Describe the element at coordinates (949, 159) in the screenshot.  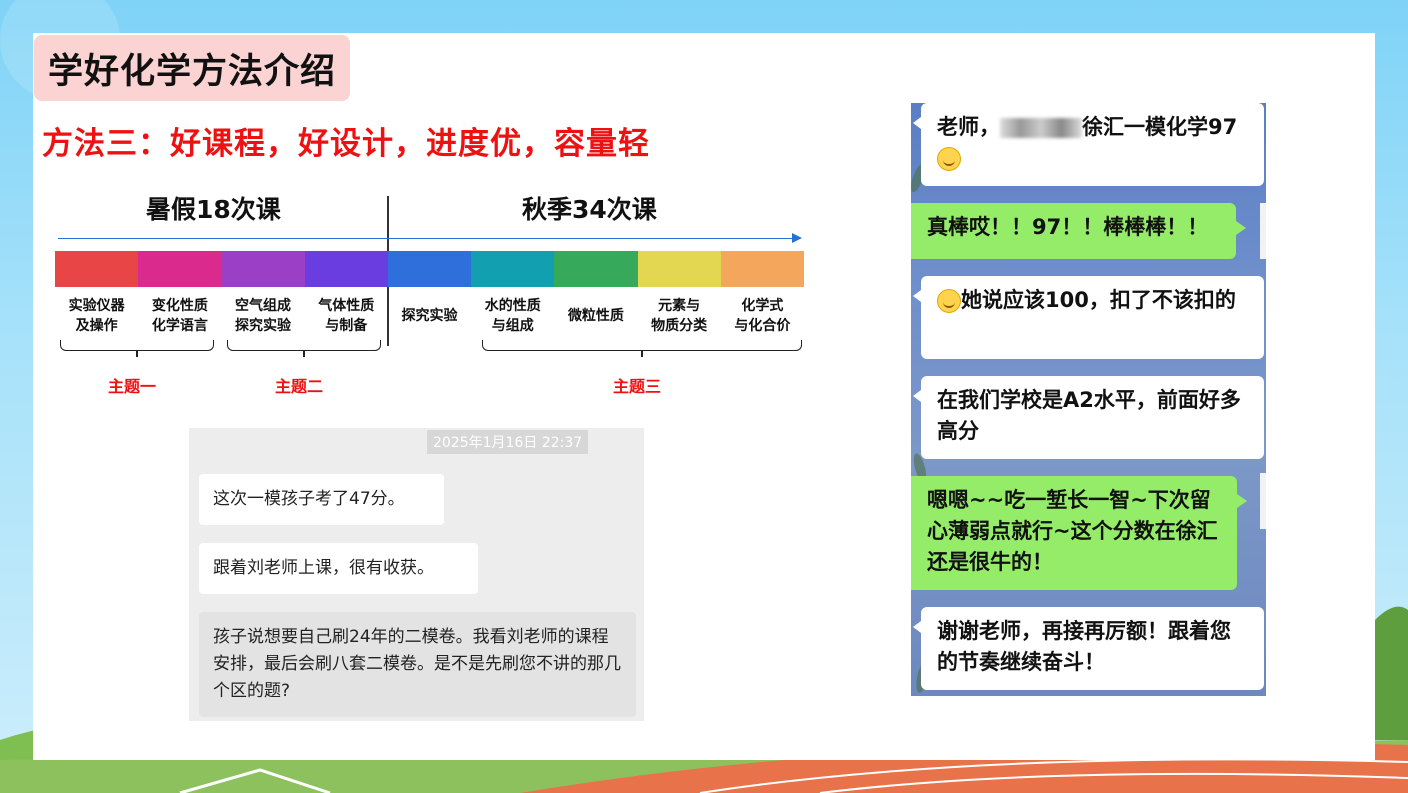
I see `smile-emoji-icon` at that location.